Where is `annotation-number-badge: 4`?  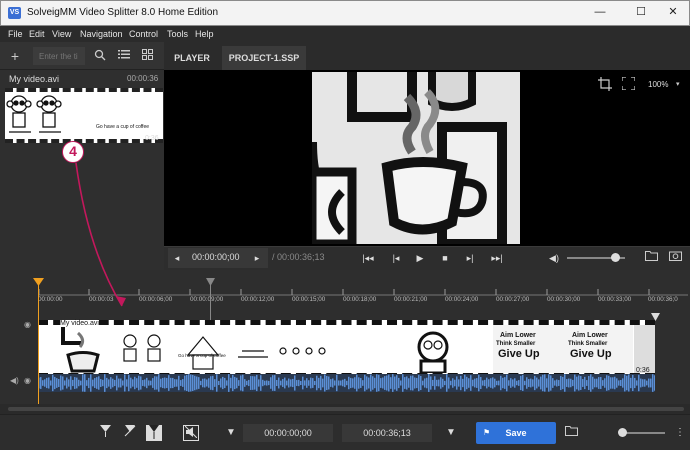 annotation-number-badge: 4 is located at coordinates (73, 152).